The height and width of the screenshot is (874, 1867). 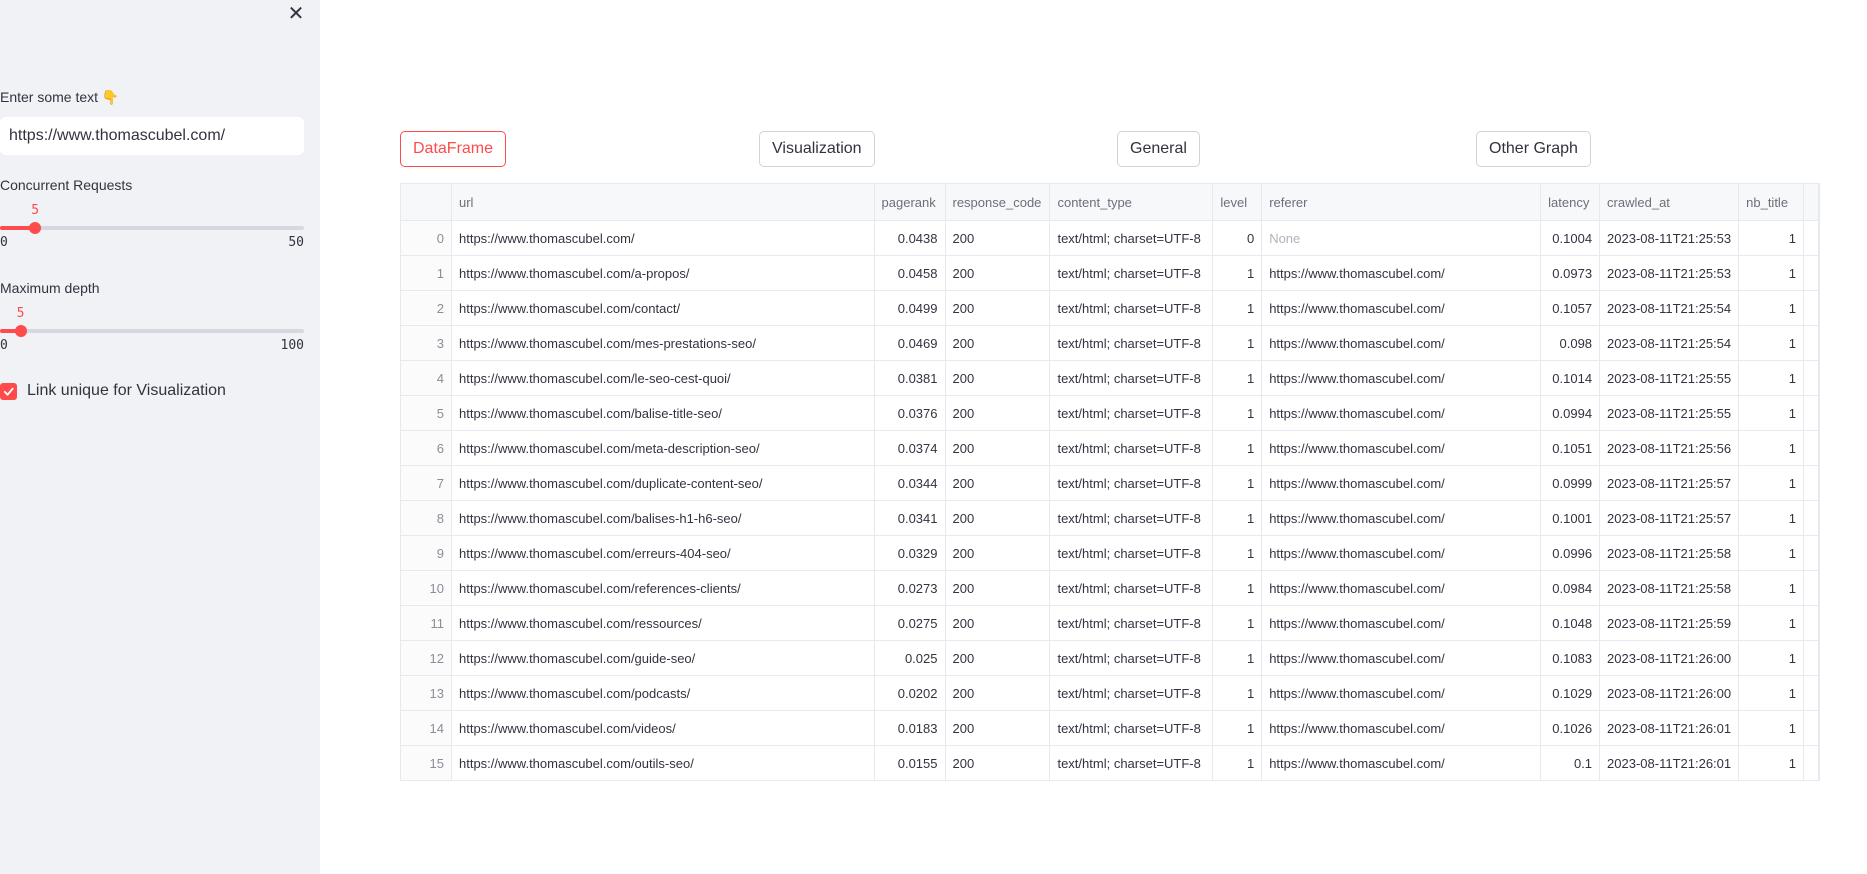 I want to click on cell-latency: 0.1026, so click(x=1570, y=728).